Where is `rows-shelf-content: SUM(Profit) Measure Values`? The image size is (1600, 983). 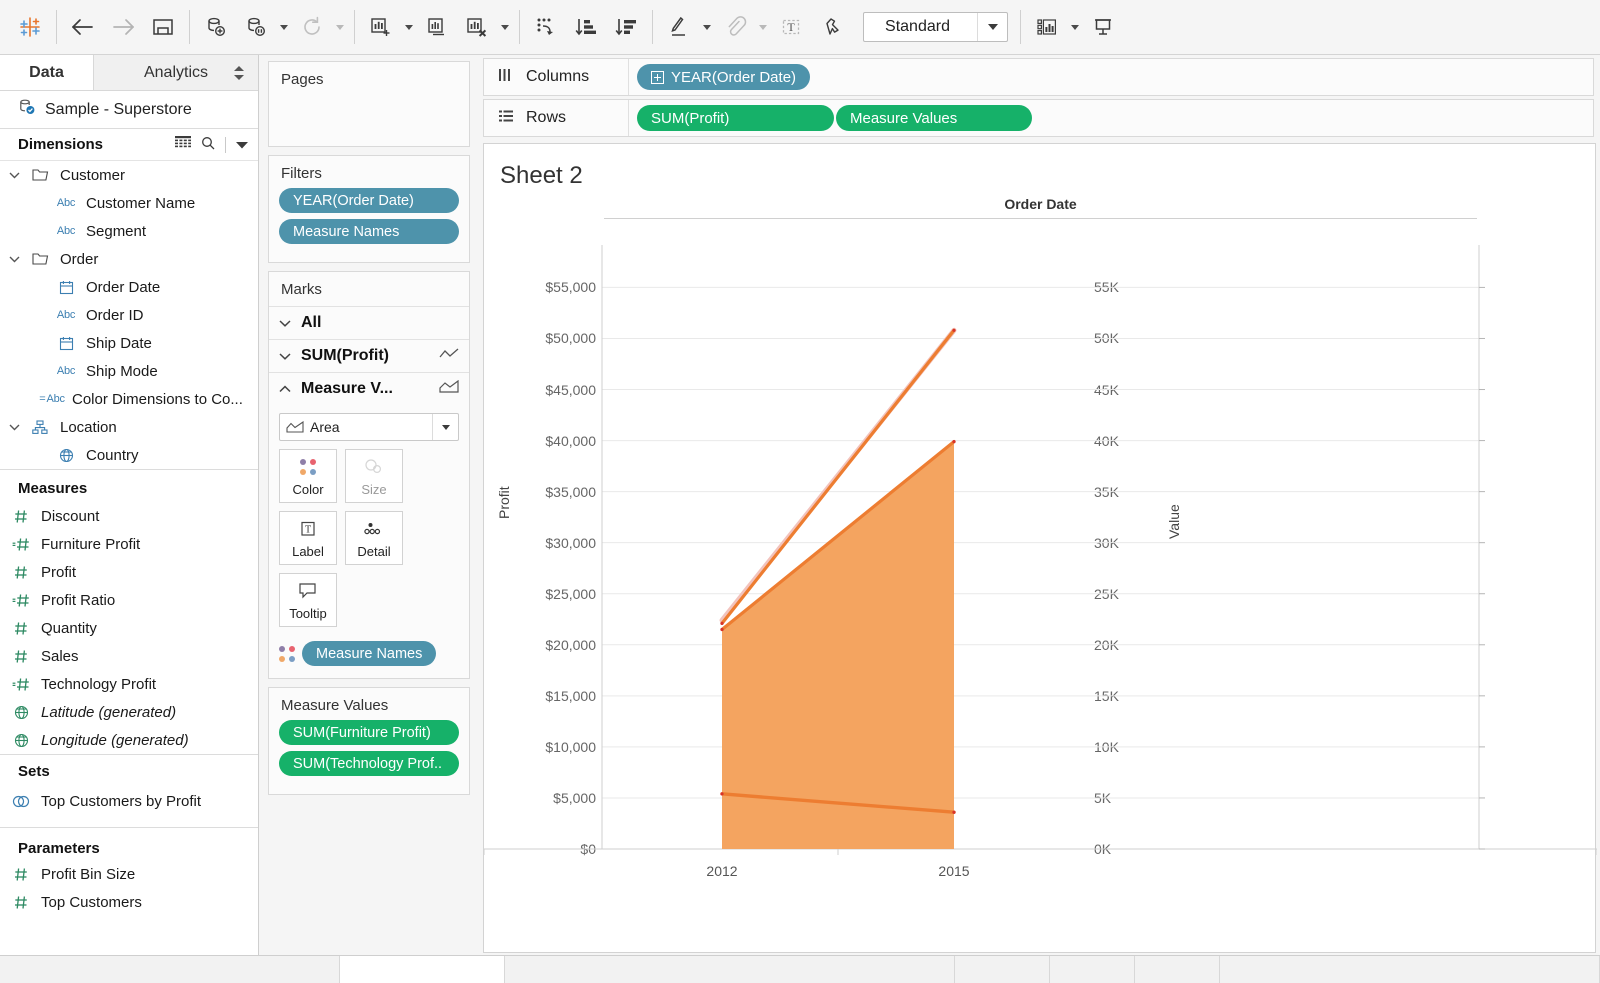 rows-shelf-content: SUM(Profit) Measure Values is located at coordinates (1111, 118).